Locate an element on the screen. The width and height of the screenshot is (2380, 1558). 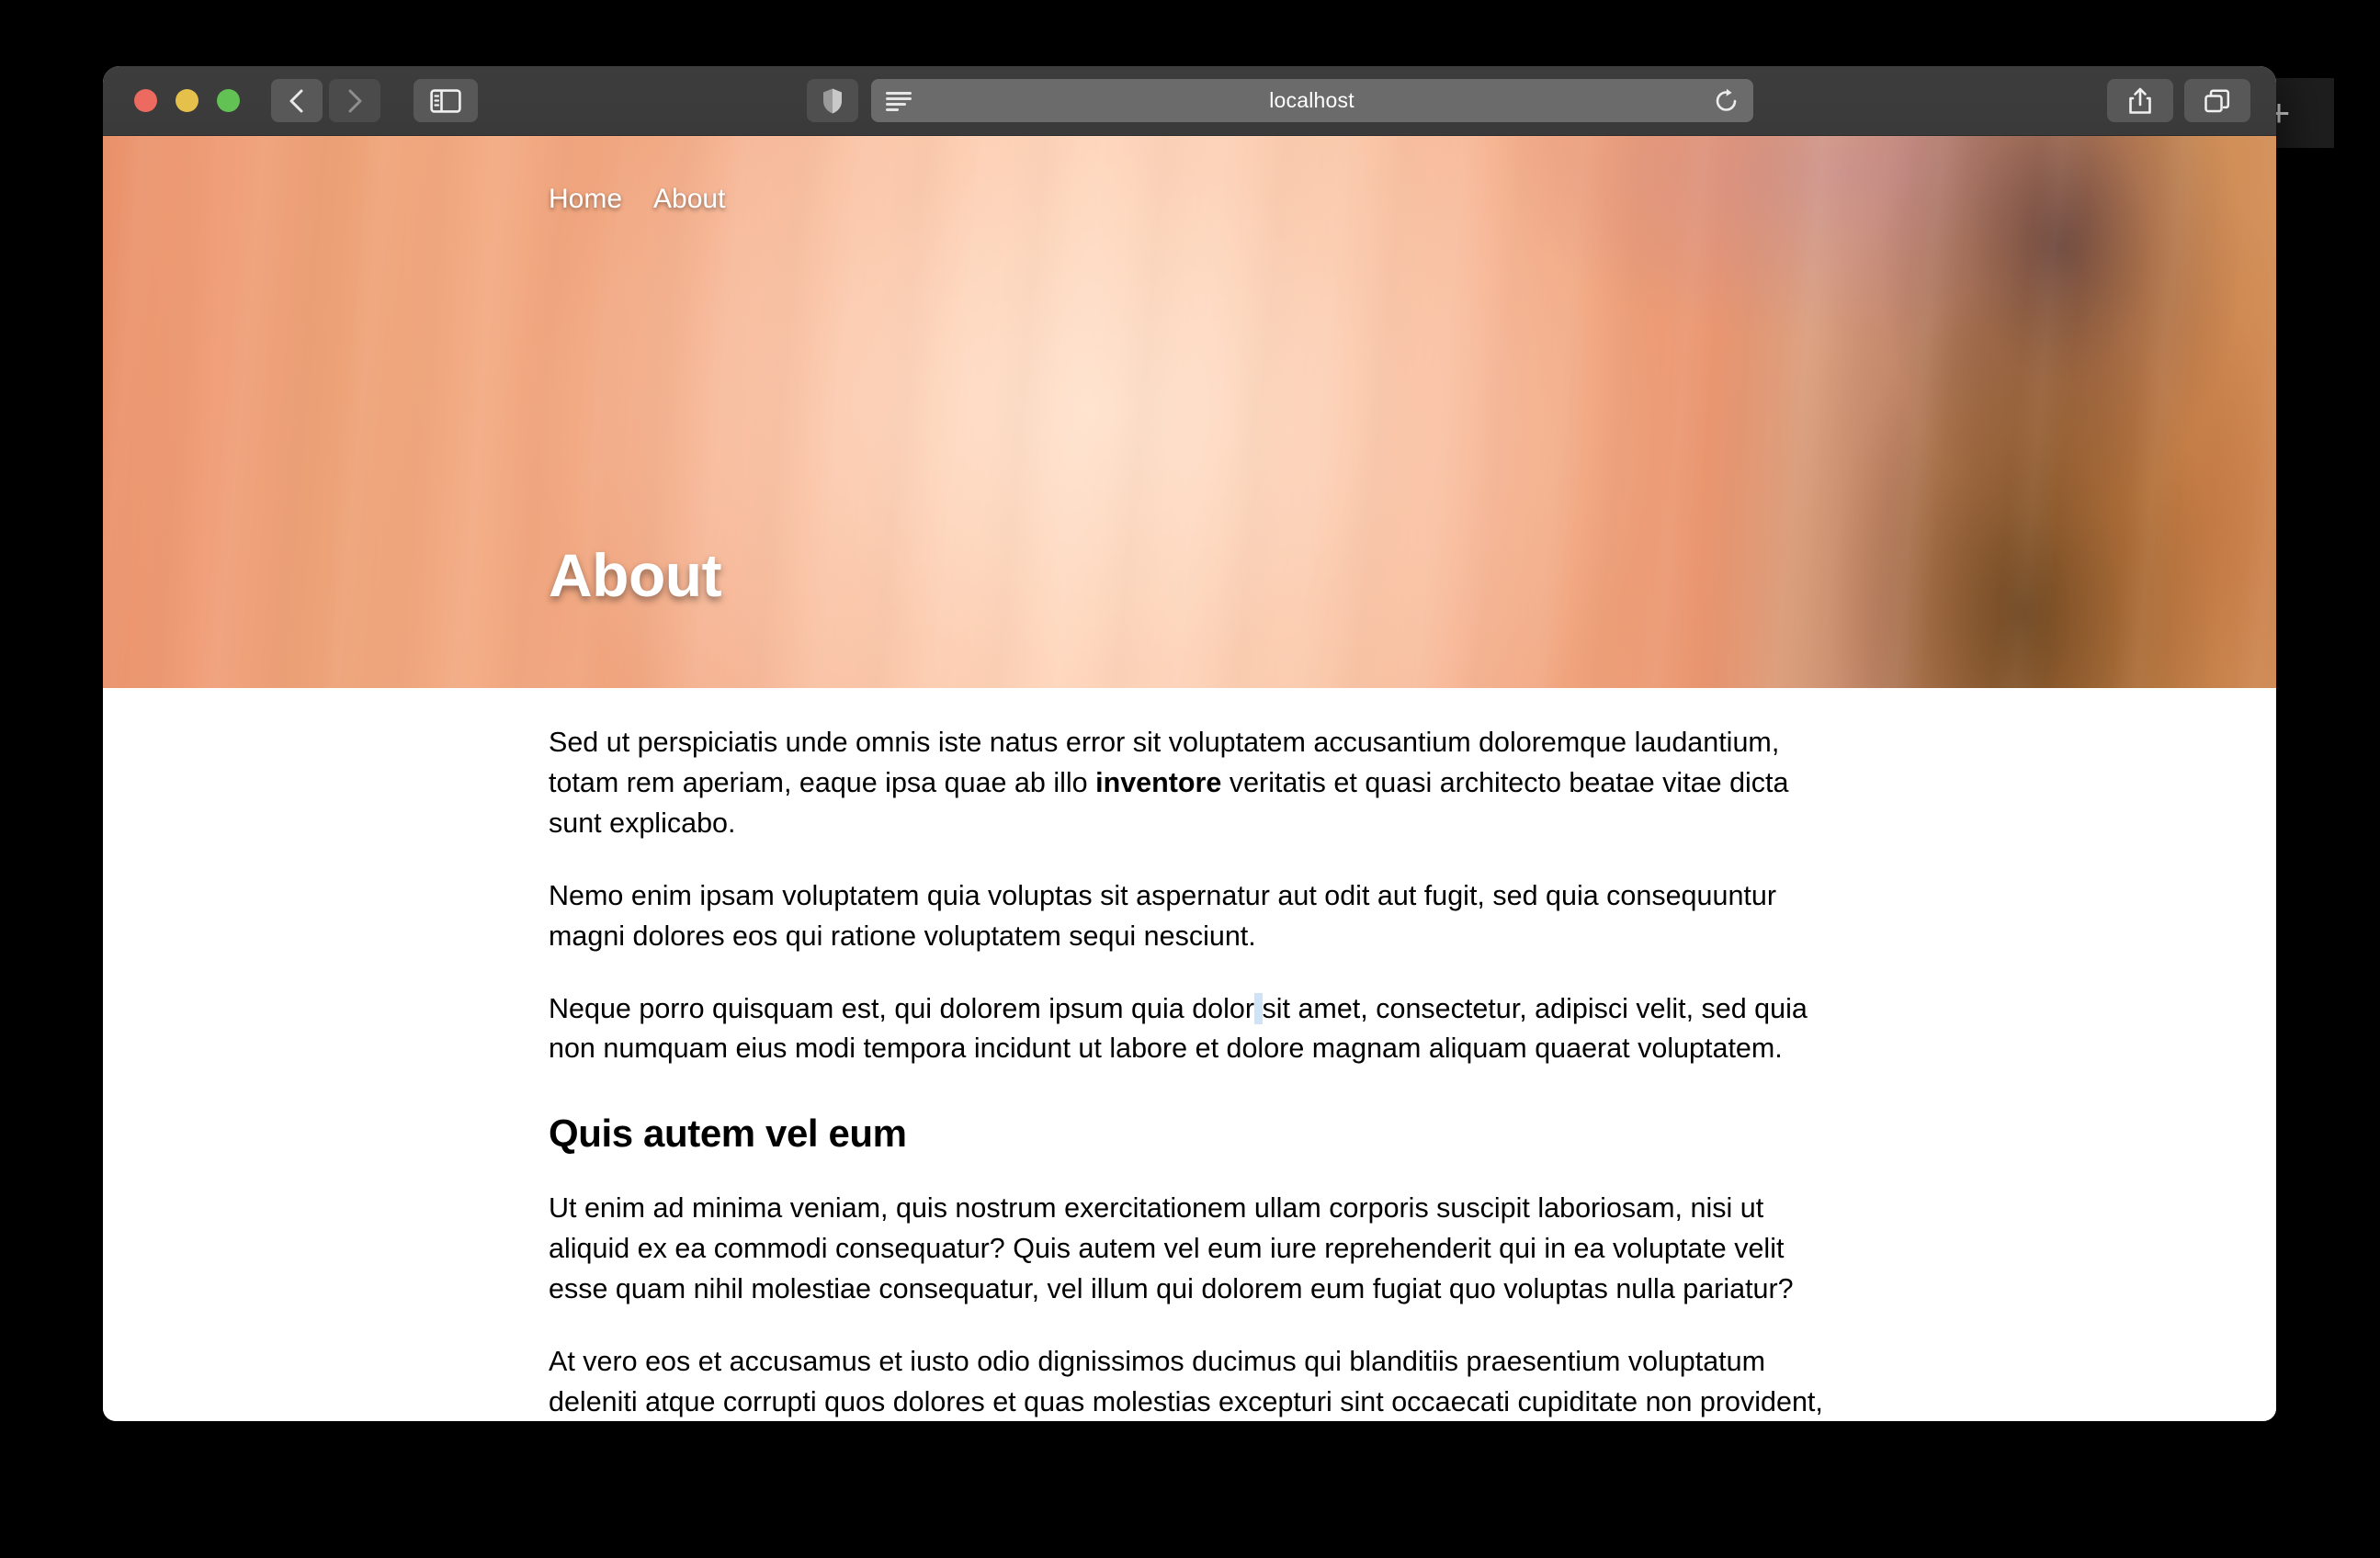
sidebar-toggle-button is located at coordinates (446, 101).